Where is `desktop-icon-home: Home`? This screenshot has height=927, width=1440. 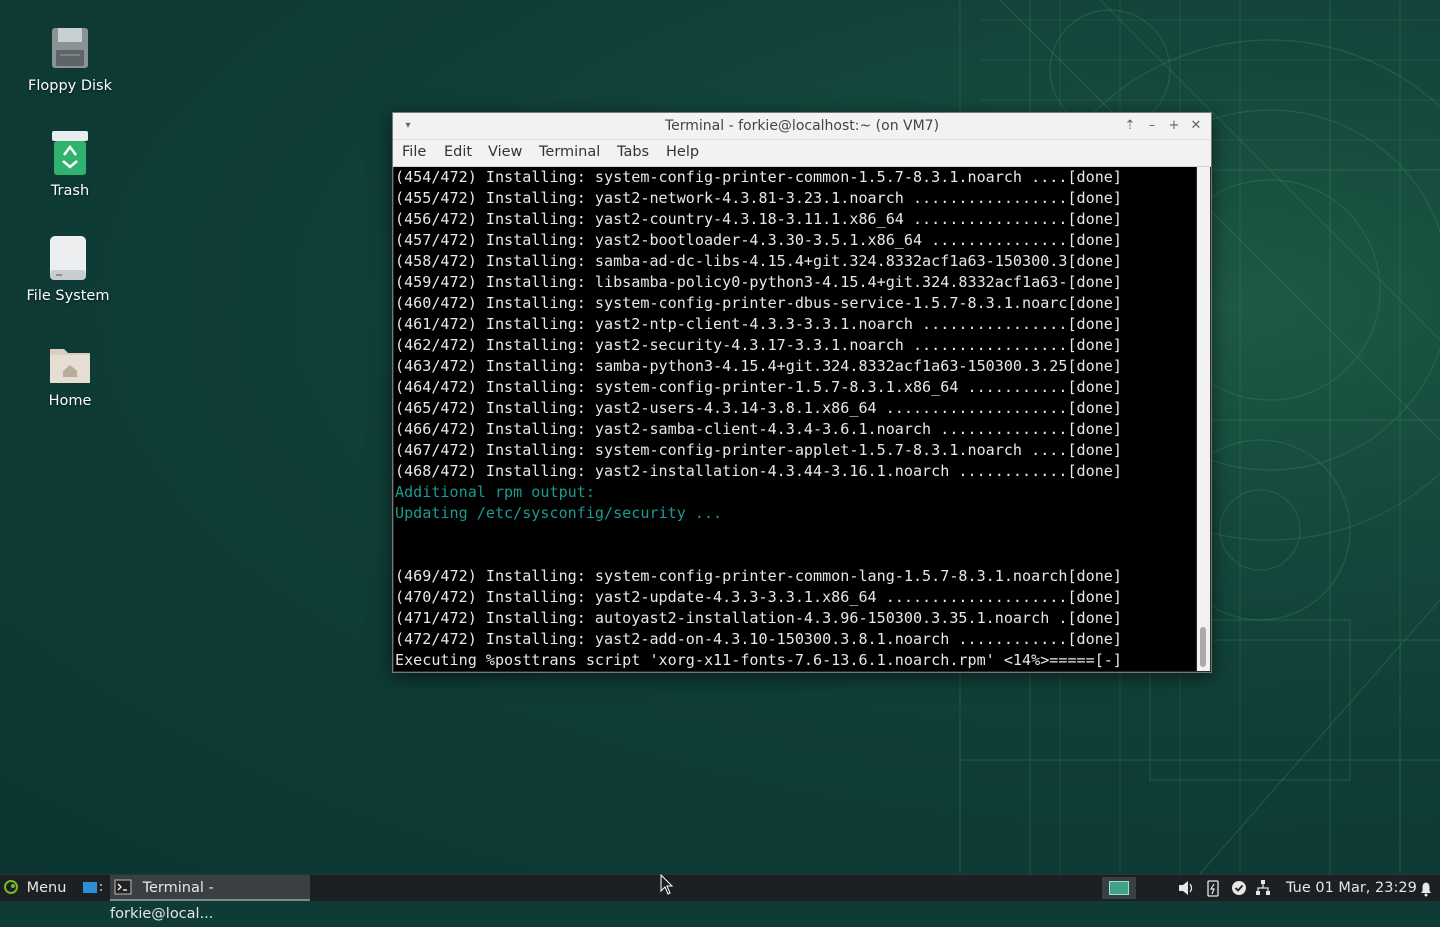 desktop-icon-home: Home is located at coordinates (70, 374).